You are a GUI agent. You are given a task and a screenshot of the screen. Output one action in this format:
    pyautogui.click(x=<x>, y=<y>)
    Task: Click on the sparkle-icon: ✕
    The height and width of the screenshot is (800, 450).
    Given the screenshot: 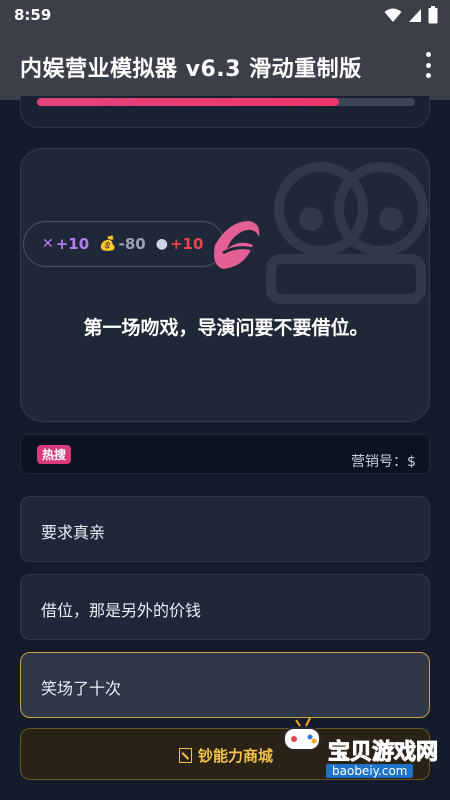 What is the action you would take?
    pyautogui.click(x=48, y=244)
    